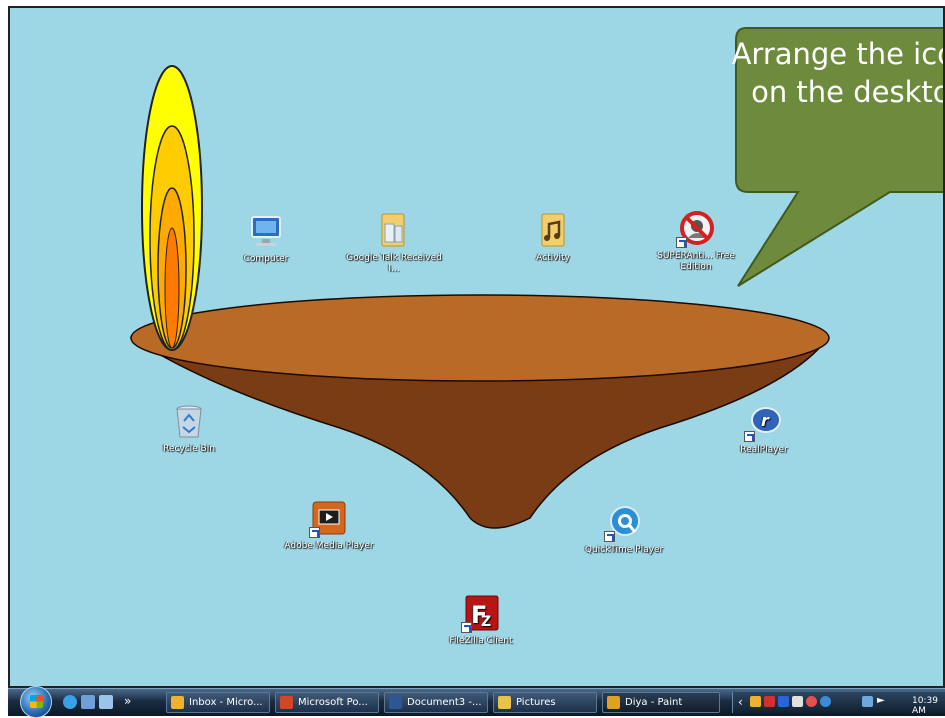 This screenshot has height=718, width=945. Describe the element at coordinates (189, 421) in the screenshot. I see `recycle-bin-icon` at that location.